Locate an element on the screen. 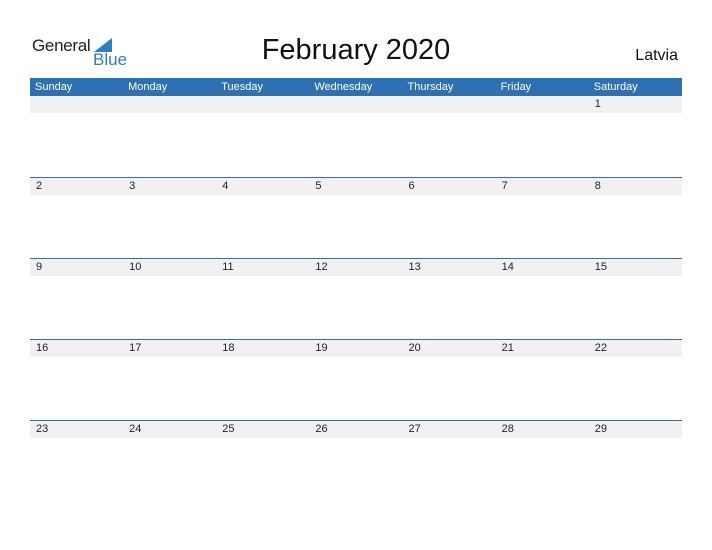 This screenshot has width=712, height=550. weekday-monday: Monday is located at coordinates (148, 87).